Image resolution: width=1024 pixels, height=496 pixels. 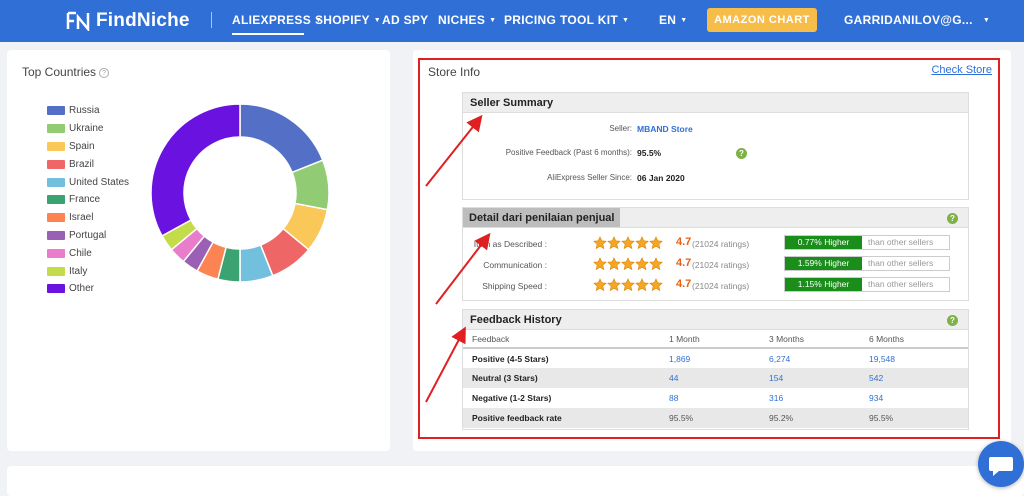 I want to click on comparison-text: than other sellers, so click(x=901, y=242).